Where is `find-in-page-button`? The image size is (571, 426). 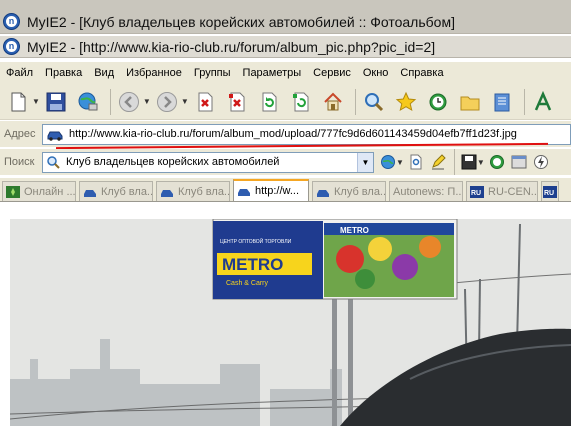
find-in-page-button is located at coordinates (416, 162).